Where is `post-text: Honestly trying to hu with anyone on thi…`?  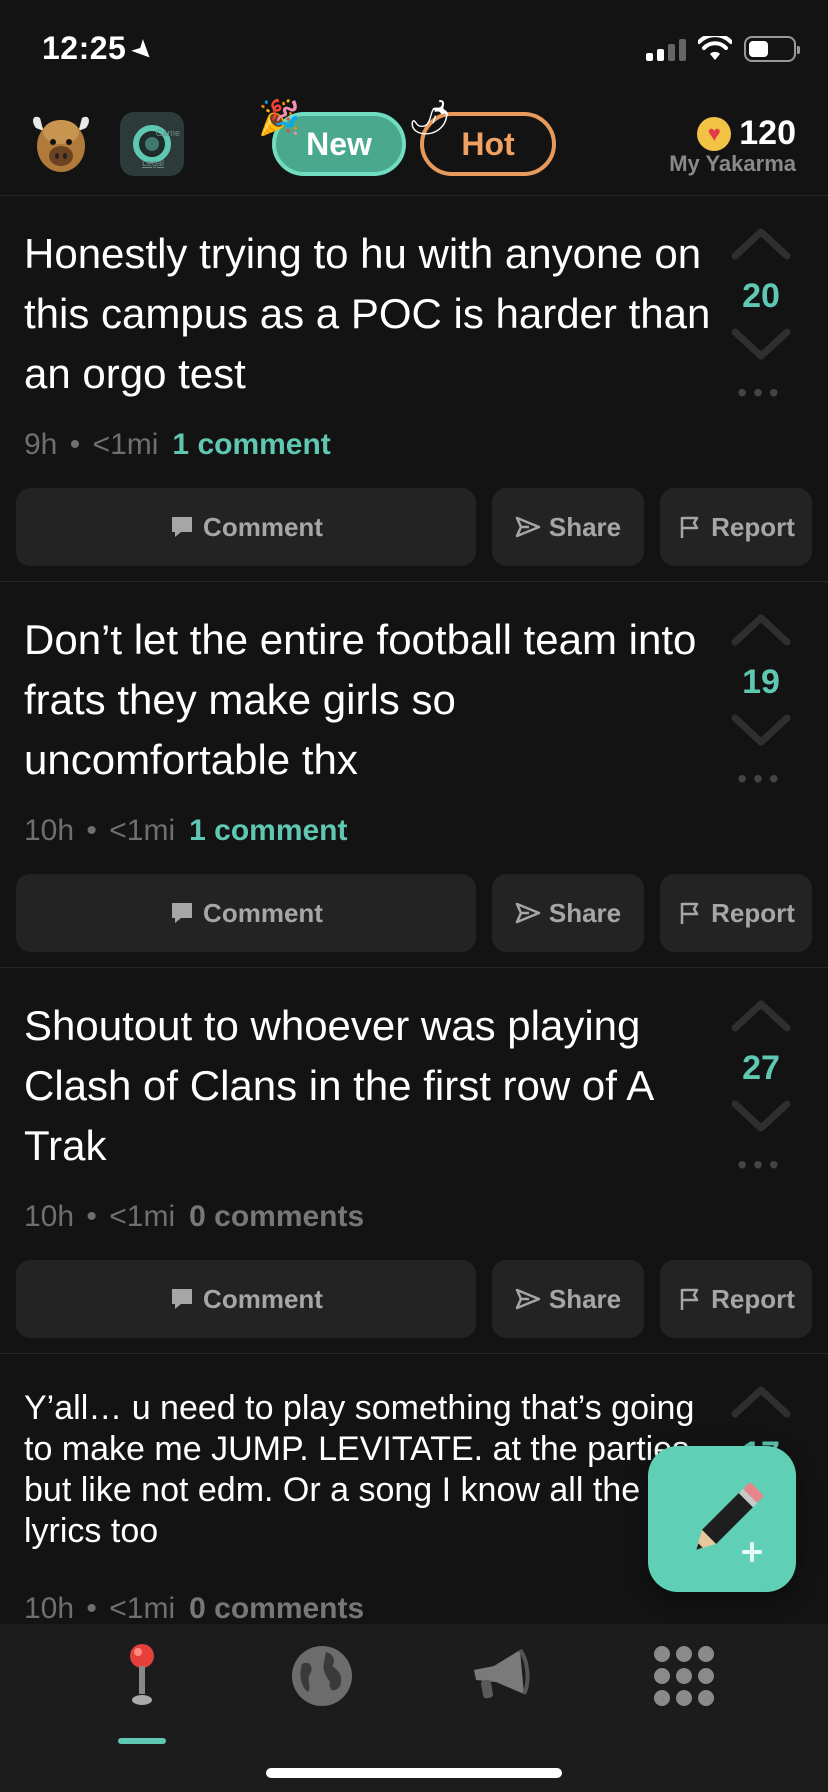 post-text: Honestly trying to hu with anyone on thi… is located at coordinates (369, 314).